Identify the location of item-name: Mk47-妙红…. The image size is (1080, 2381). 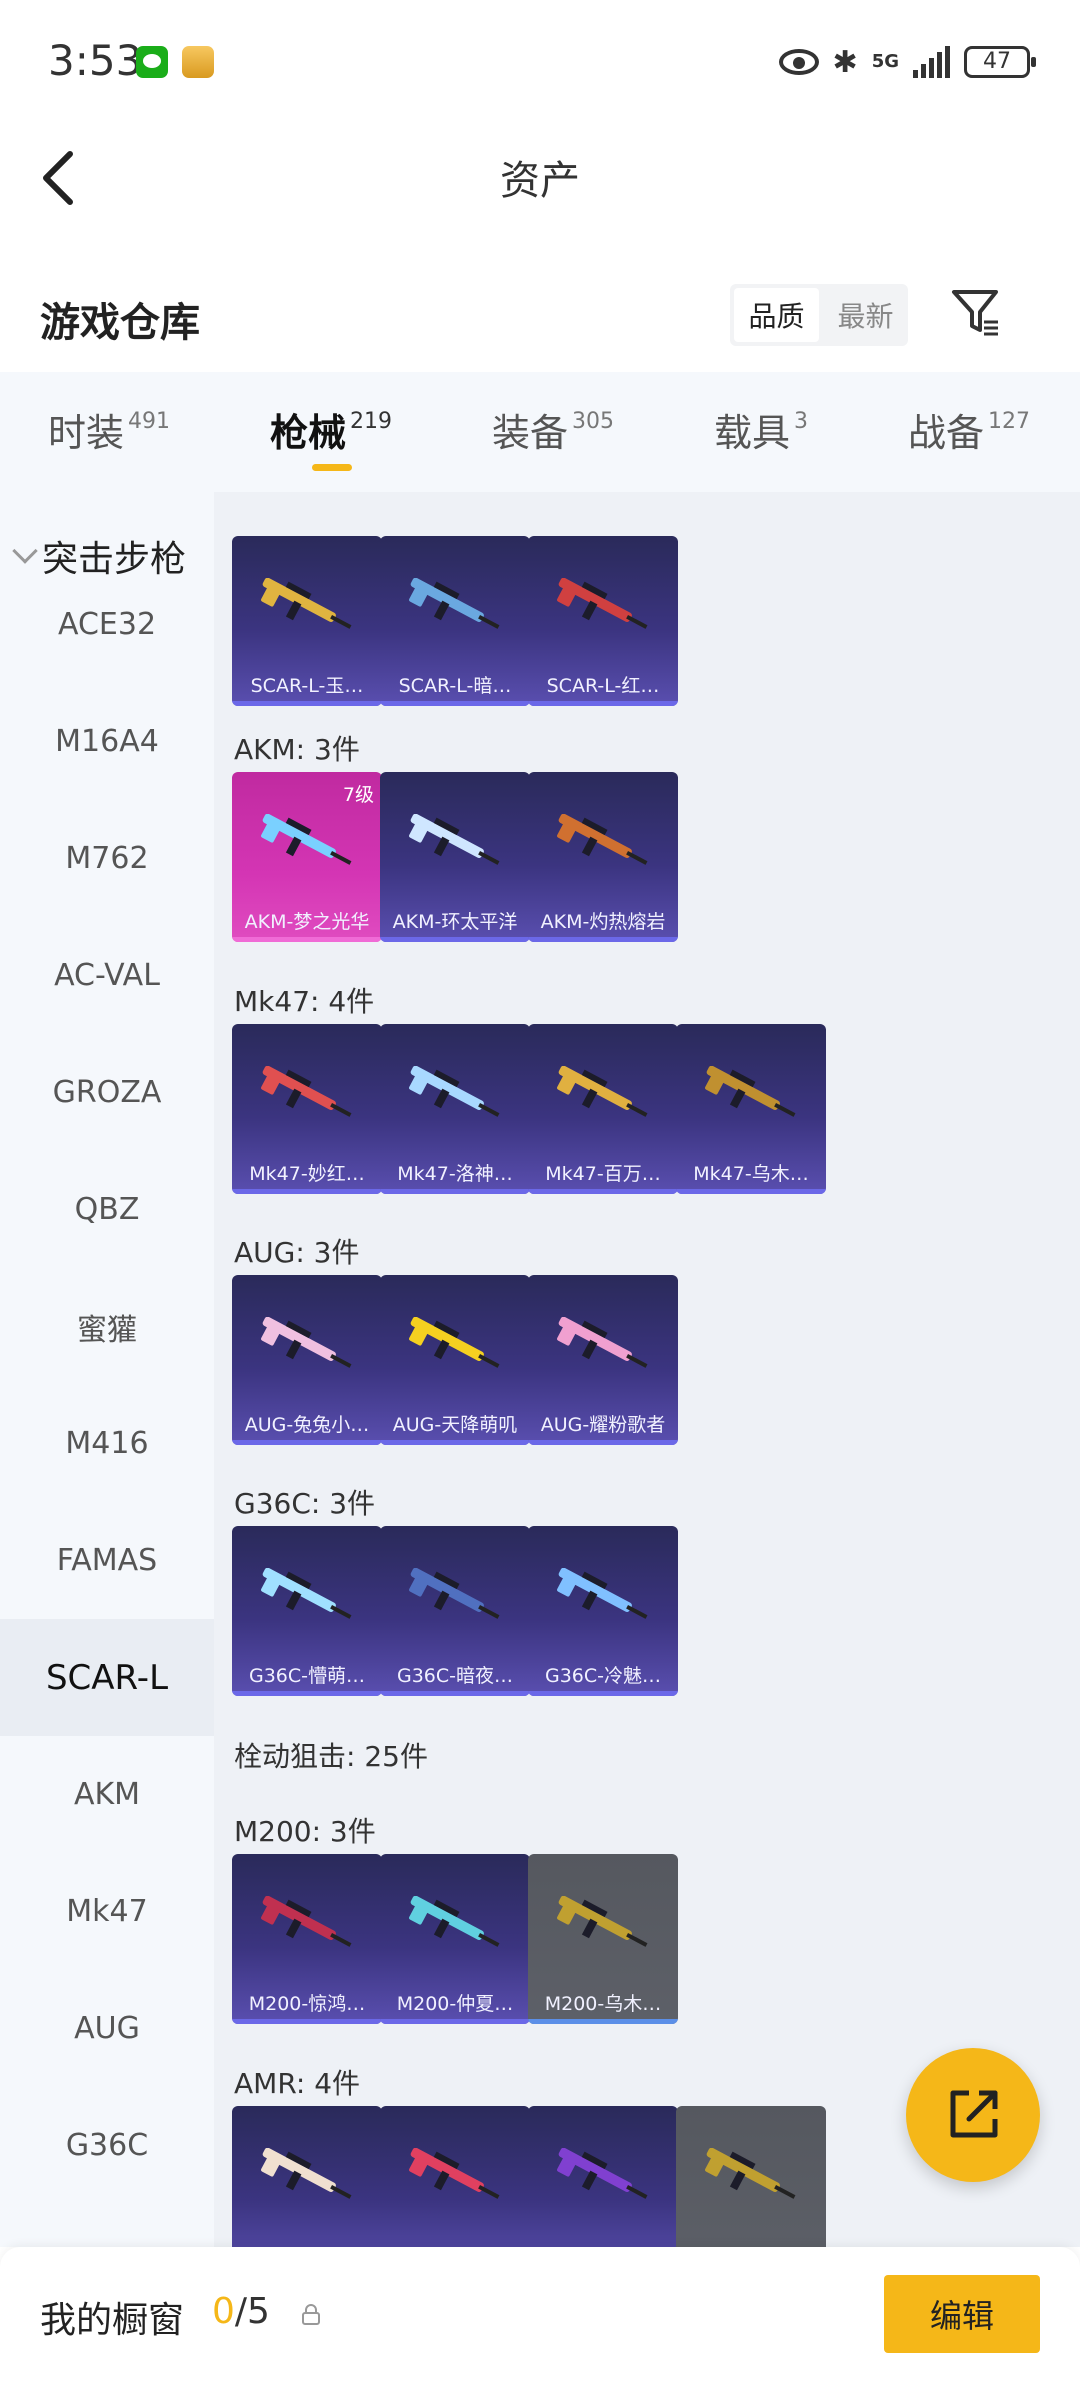
(307, 1174).